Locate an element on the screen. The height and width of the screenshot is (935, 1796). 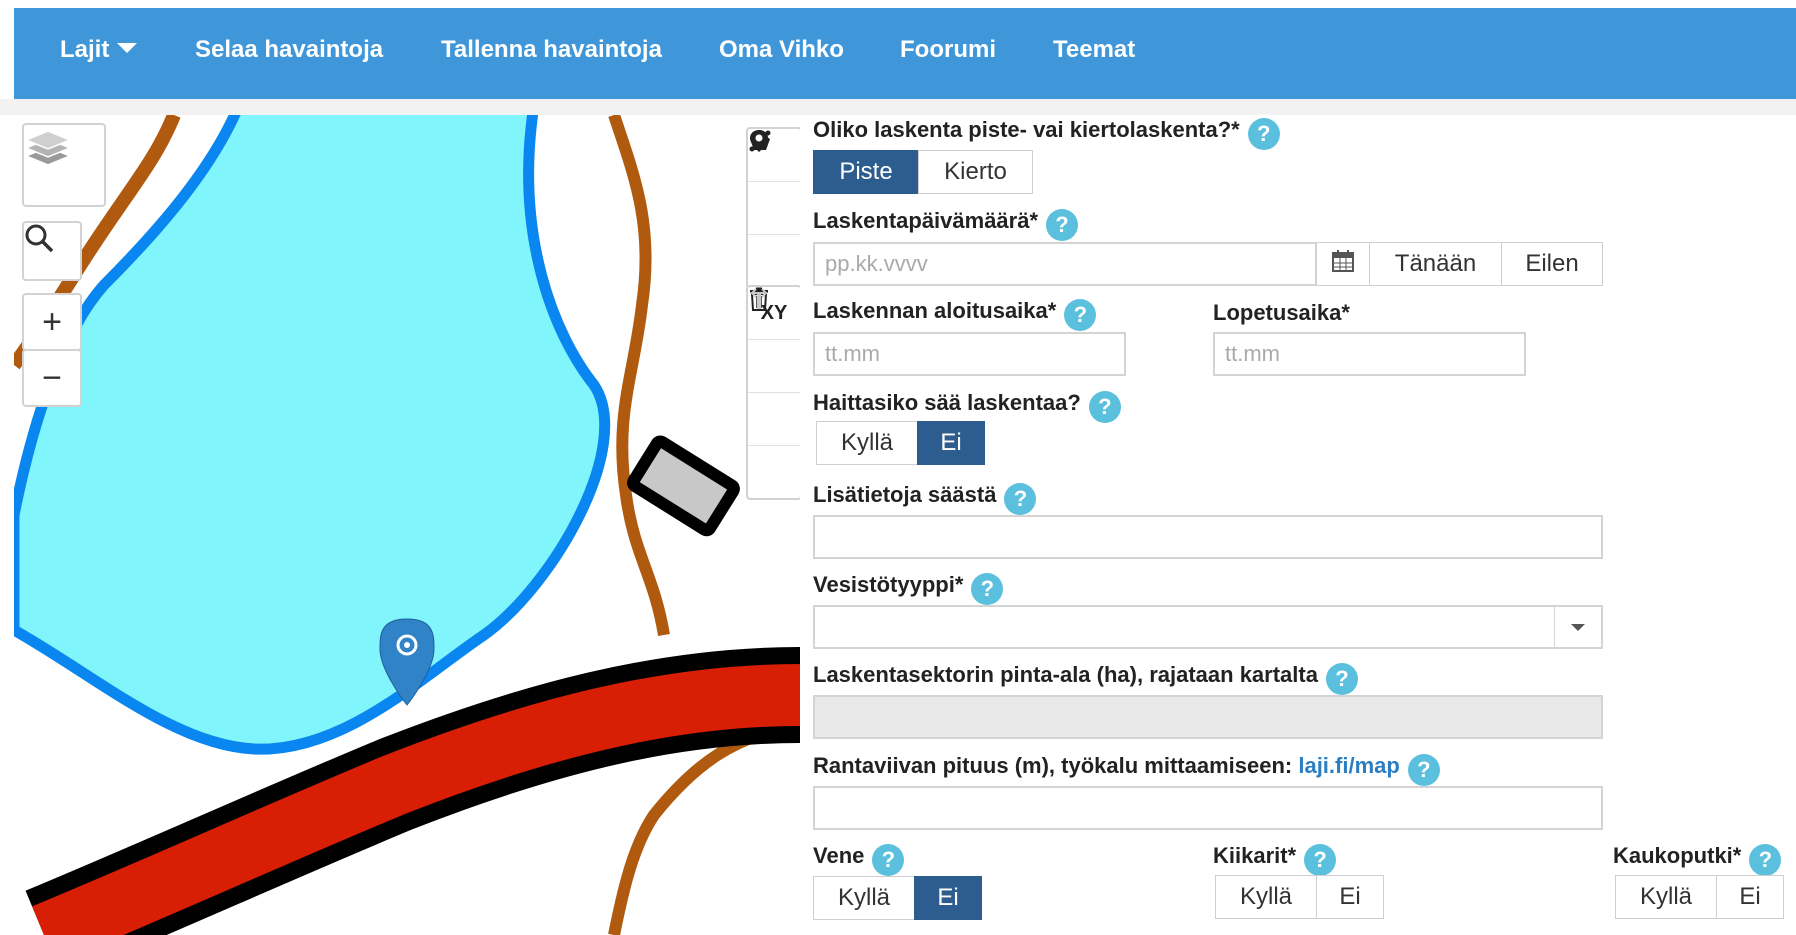
weather-no-button: Ei is located at coordinates (951, 443).